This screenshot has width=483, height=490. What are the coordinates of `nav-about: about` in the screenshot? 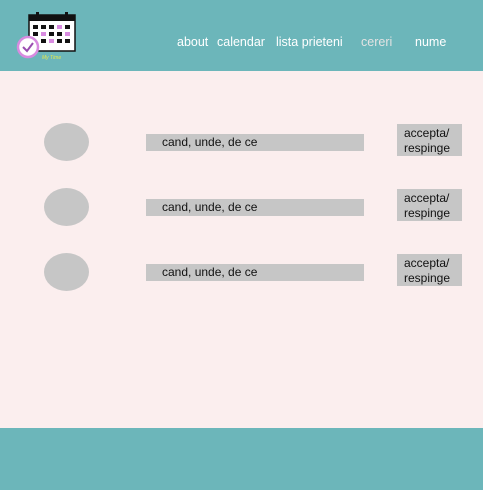 It's located at (192, 42).